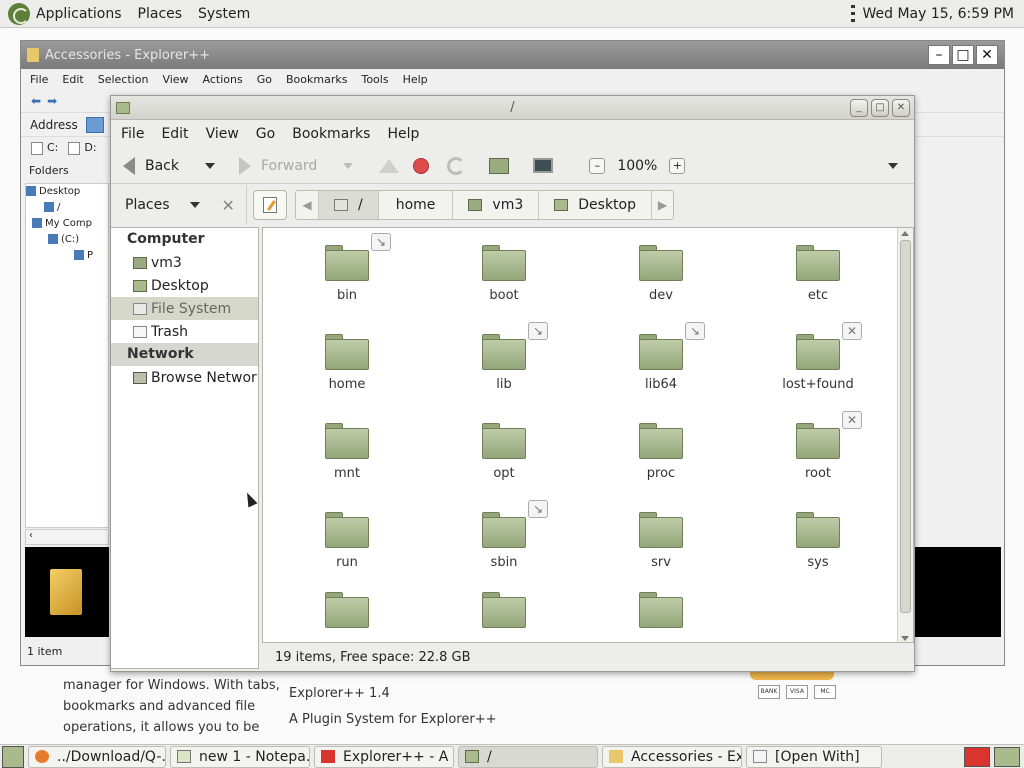 The width and height of the screenshot is (1024, 768). I want to click on close-button: ✕, so click(987, 55).